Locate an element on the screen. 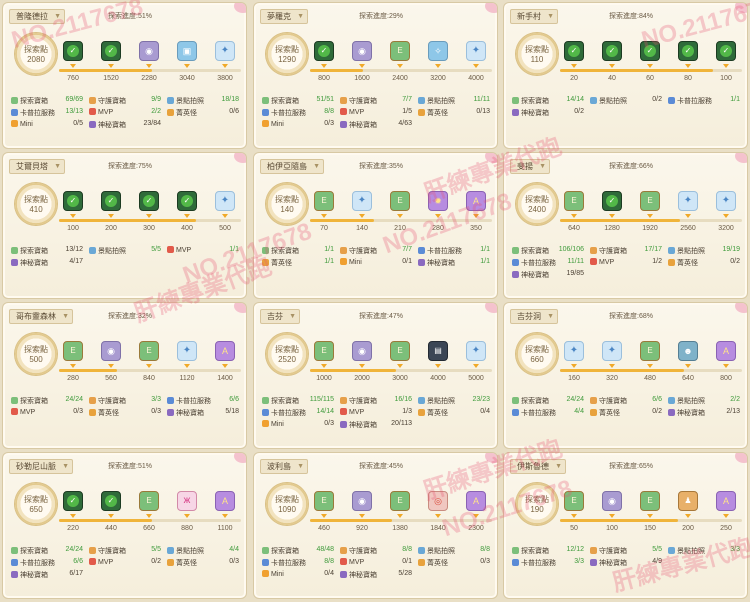 Image resolution: width=750 pixels, height=602 pixels. stat-label: MVP is located at coordinates (357, 562).